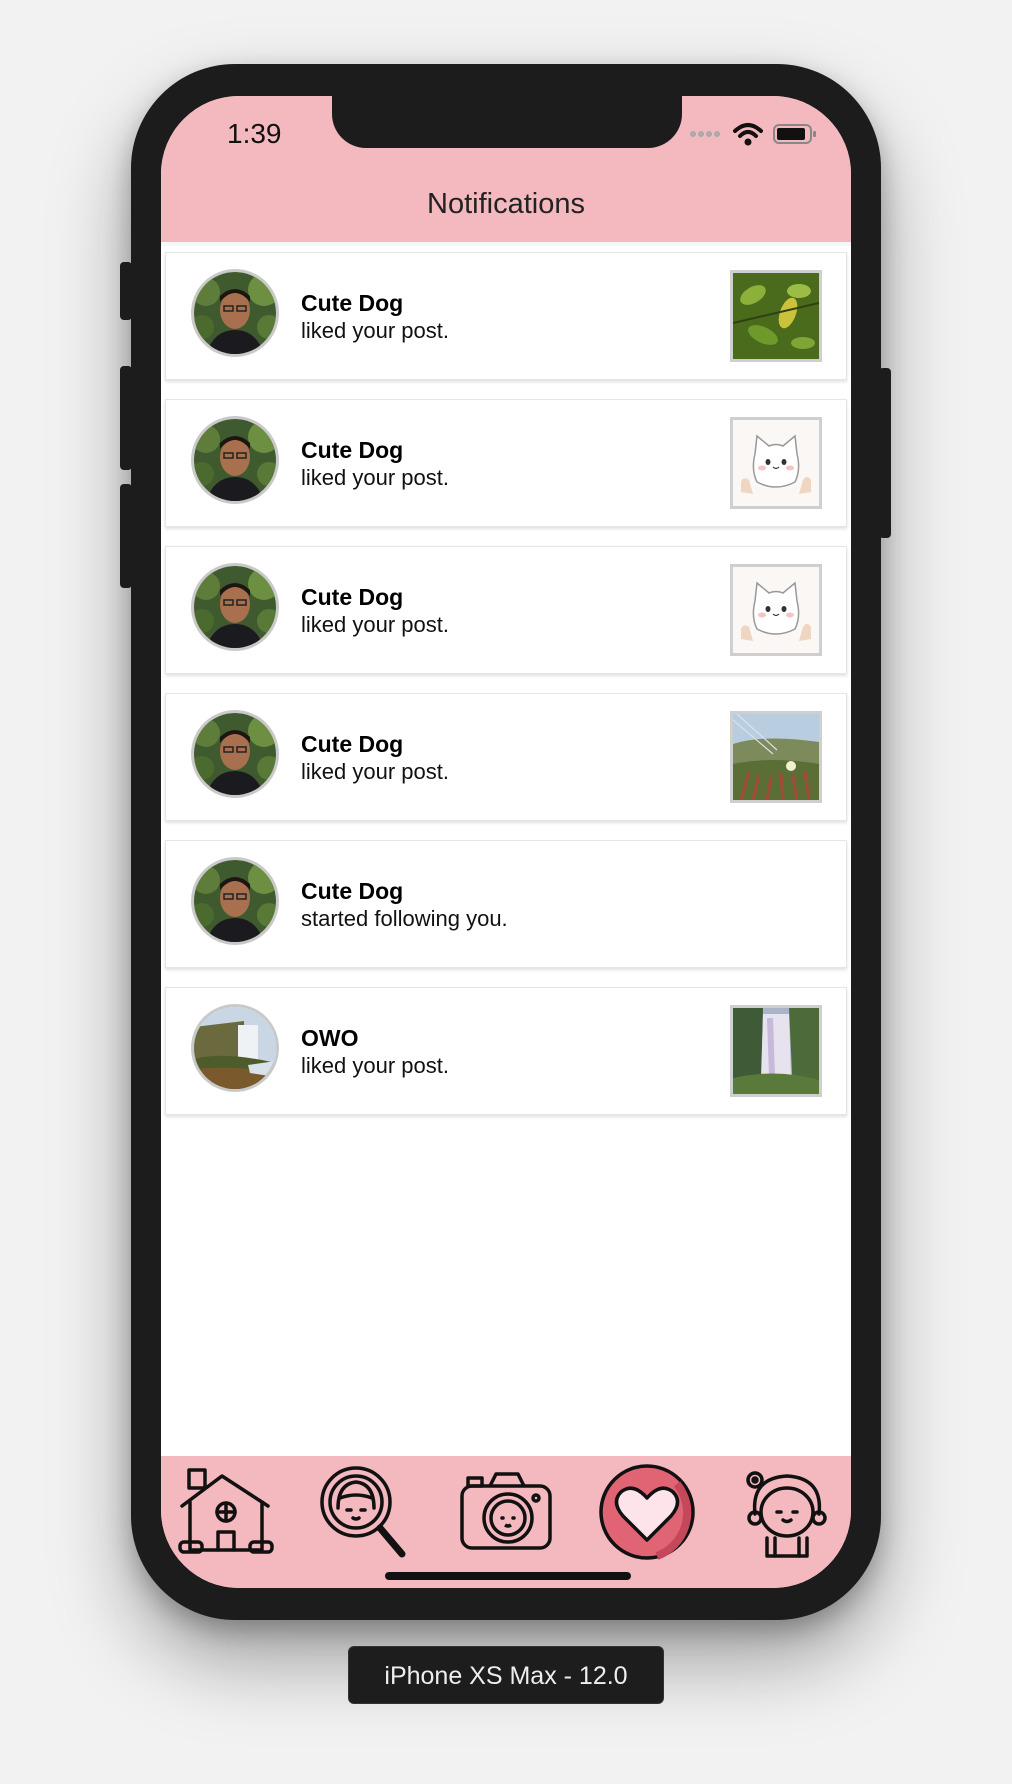  What do you see at coordinates (506, 244) in the screenshot?
I see `header-divider` at bounding box center [506, 244].